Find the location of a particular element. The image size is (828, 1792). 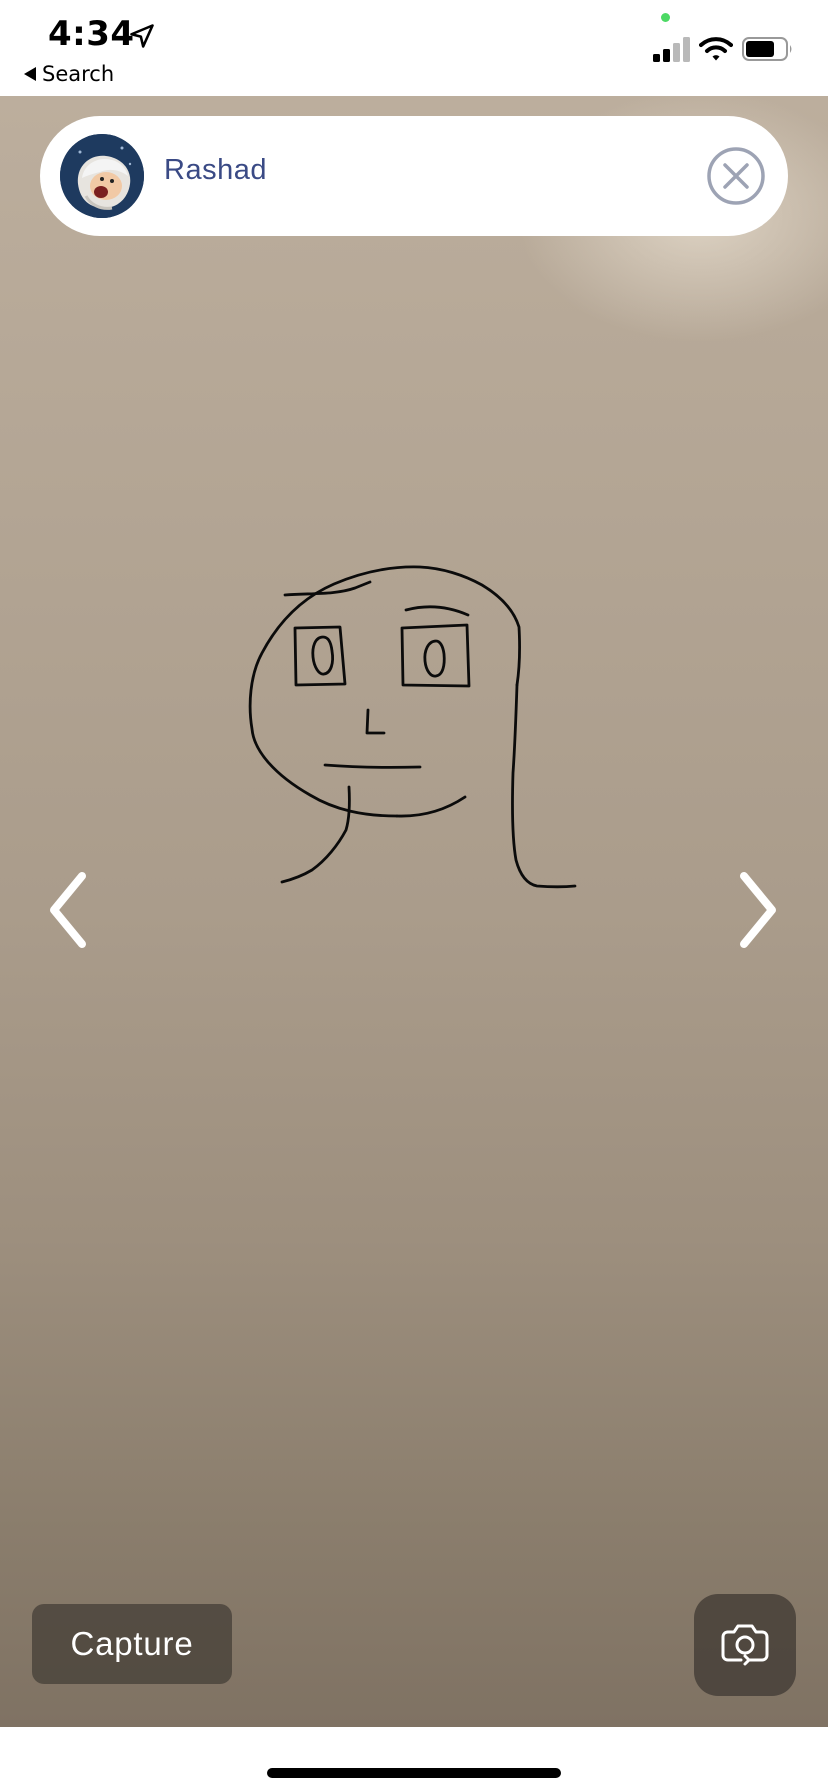

username-label: Rashad is located at coordinates (215, 170).